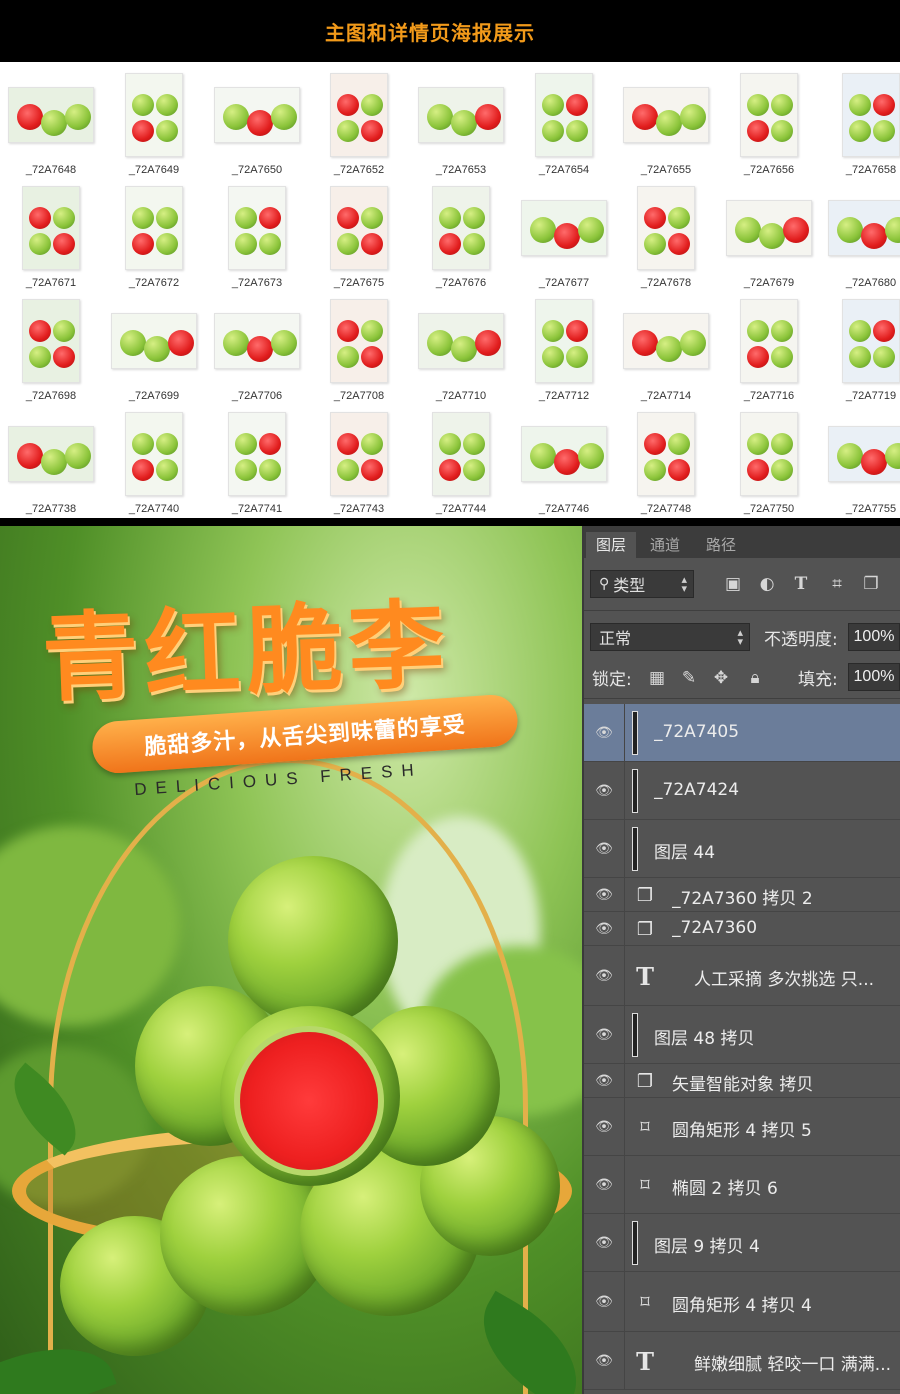 The height and width of the screenshot is (1394, 900). Describe the element at coordinates (742, 791) in the screenshot. I see `layer-row: 👁︎ _72A7424` at that location.